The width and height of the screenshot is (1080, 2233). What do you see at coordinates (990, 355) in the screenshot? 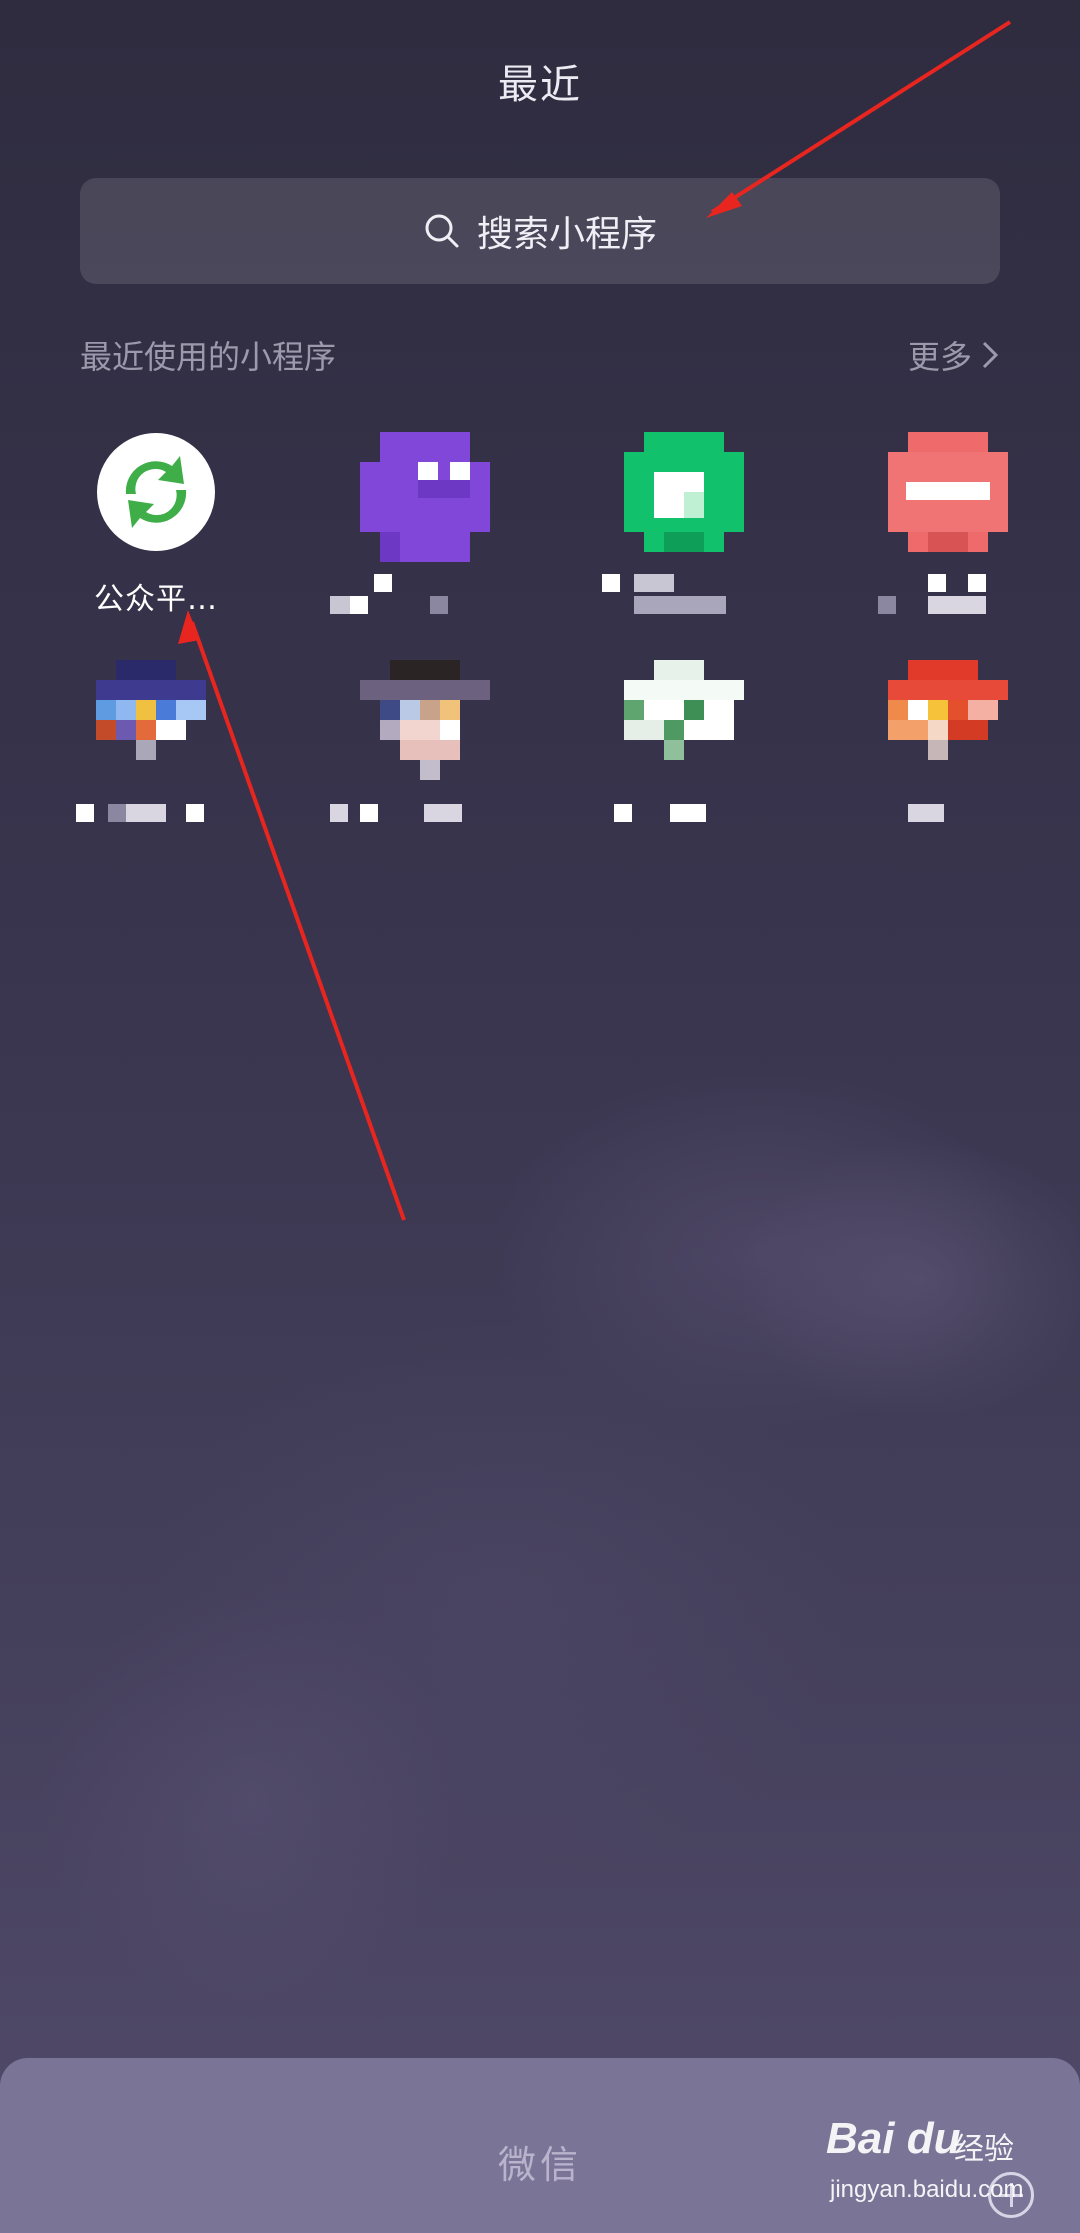
I see `chevron-right-icon` at bounding box center [990, 355].